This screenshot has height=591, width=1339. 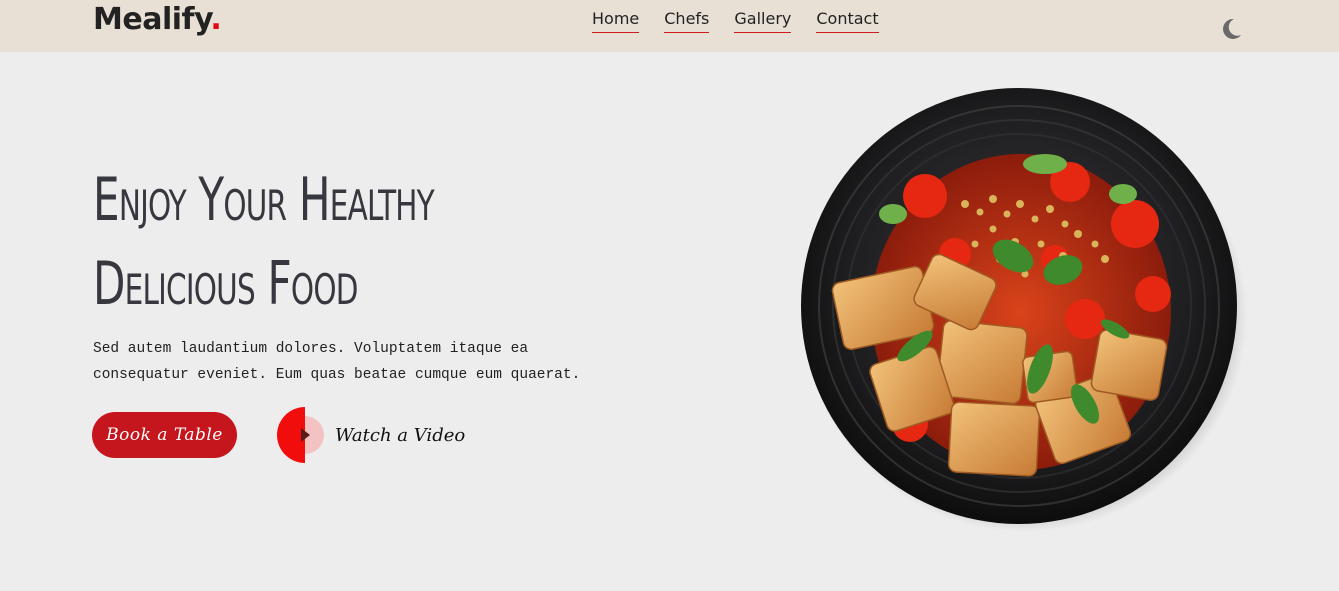 What do you see at coordinates (300, 435) in the screenshot?
I see `play-icon` at bounding box center [300, 435].